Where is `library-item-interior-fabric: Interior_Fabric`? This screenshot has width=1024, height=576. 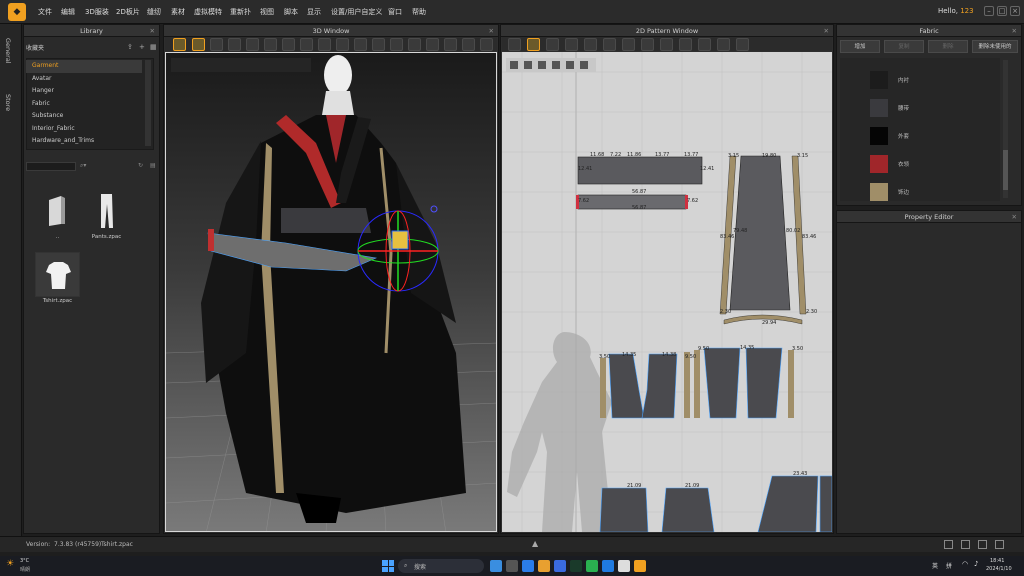 library-item-interior-fabric: Interior_Fabric is located at coordinates (84, 129).